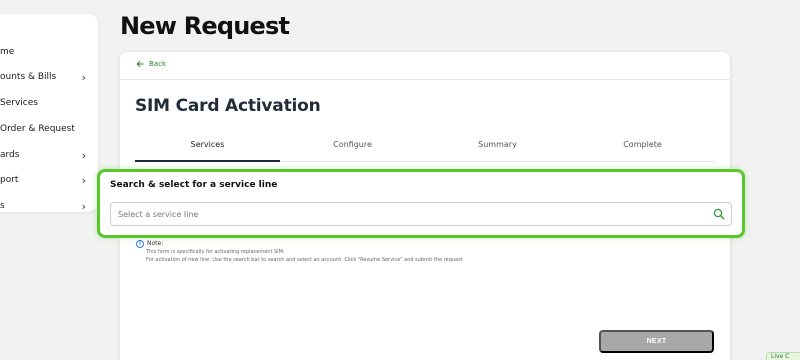  What do you see at coordinates (10, 155) in the screenshot?
I see `sidebar-item-label: ards` at bounding box center [10, 155].